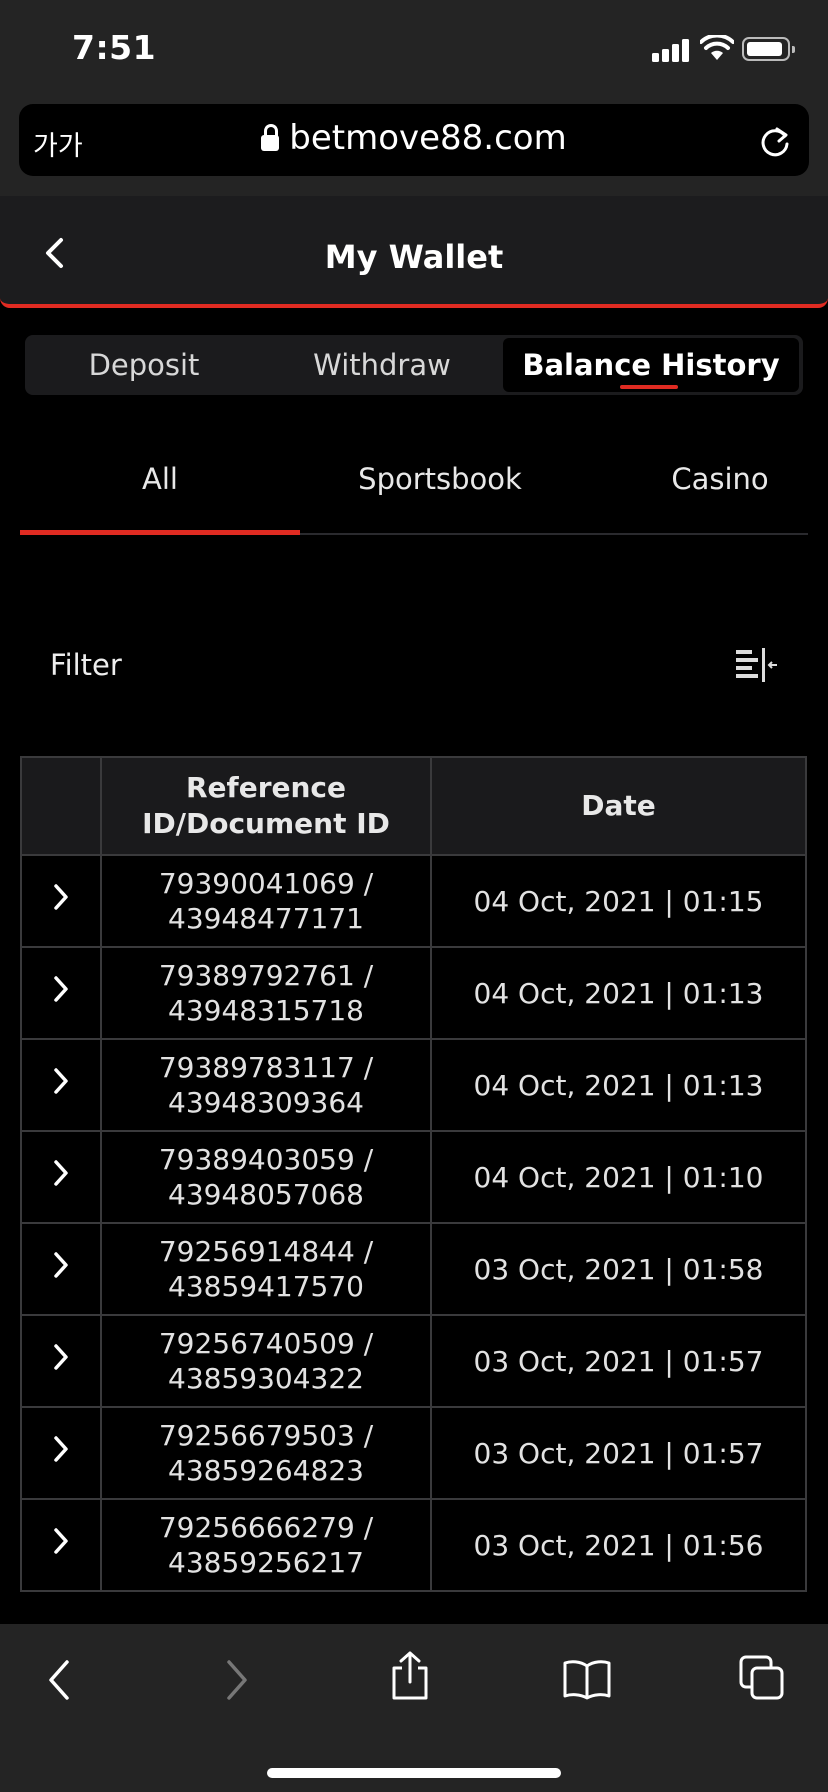 The width and height of the screenshot is (828, 1792). I want to click on date-cell: 03 Oct, 2021 | 01:56, so click(618, 1545).